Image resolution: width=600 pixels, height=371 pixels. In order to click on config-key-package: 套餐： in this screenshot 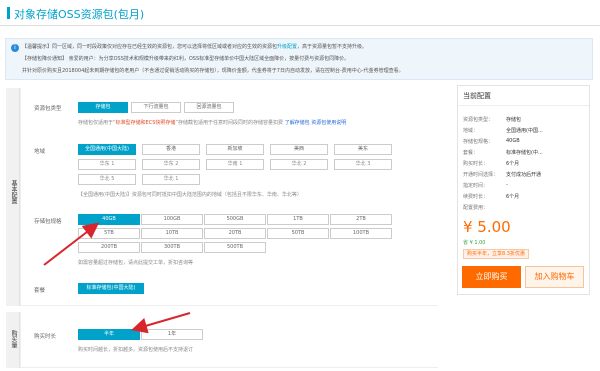, I will do `click(471, 153)`.